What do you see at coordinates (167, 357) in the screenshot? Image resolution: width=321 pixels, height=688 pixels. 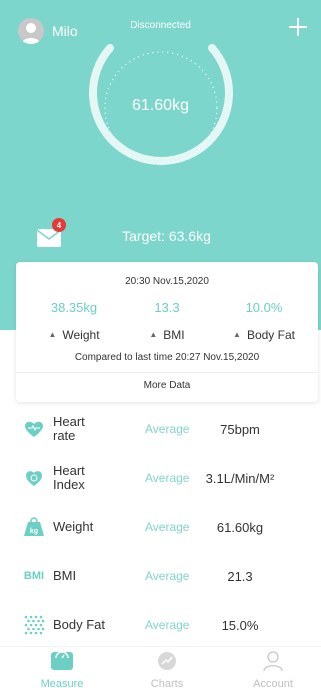 I see `comparison-text: Compared to last time 20:27 Nov.15,2020` at bounding box center [167, 357].